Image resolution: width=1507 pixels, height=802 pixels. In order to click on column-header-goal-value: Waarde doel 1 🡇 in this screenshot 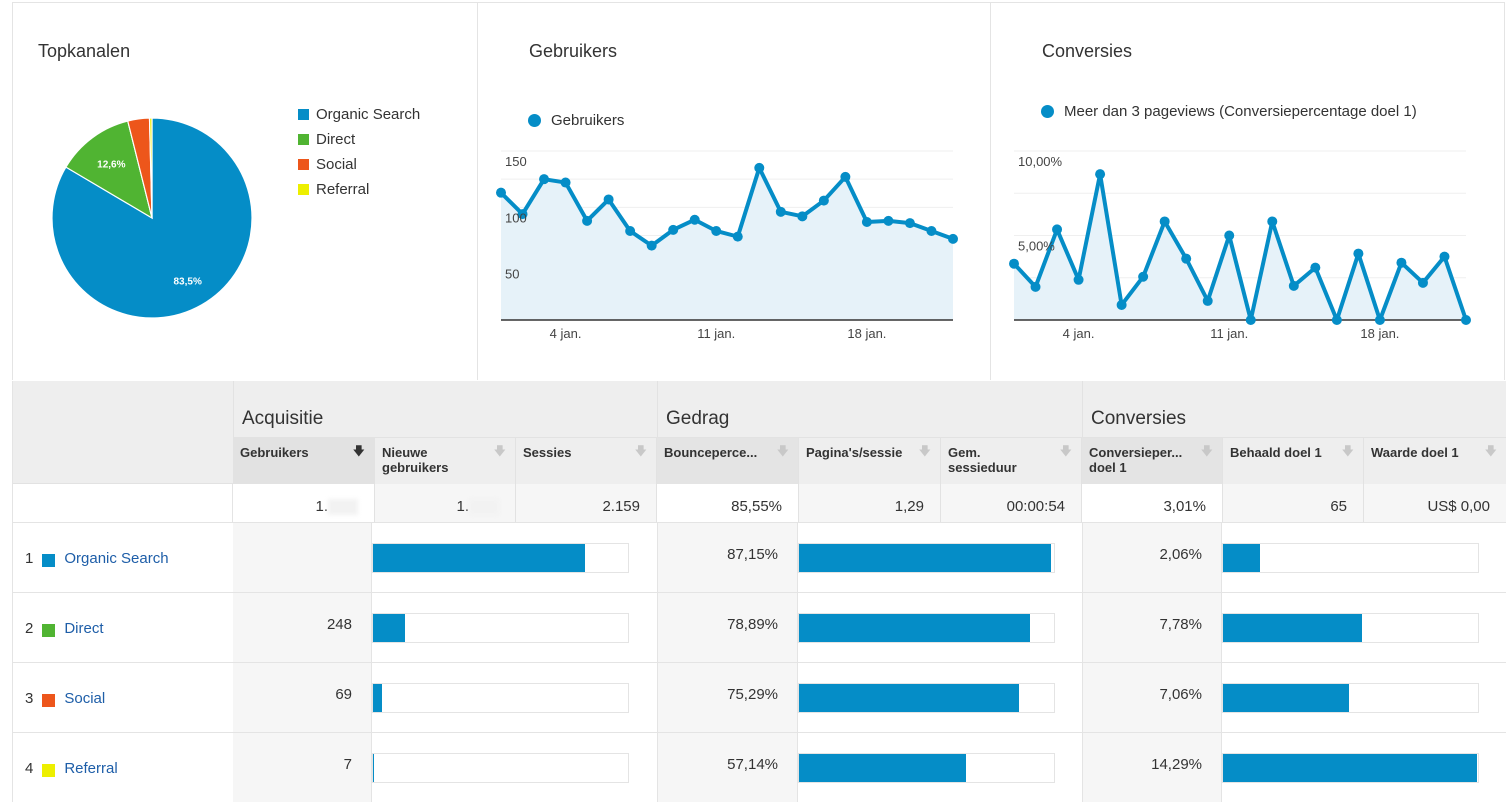, I will do `click(1435, 461)`.